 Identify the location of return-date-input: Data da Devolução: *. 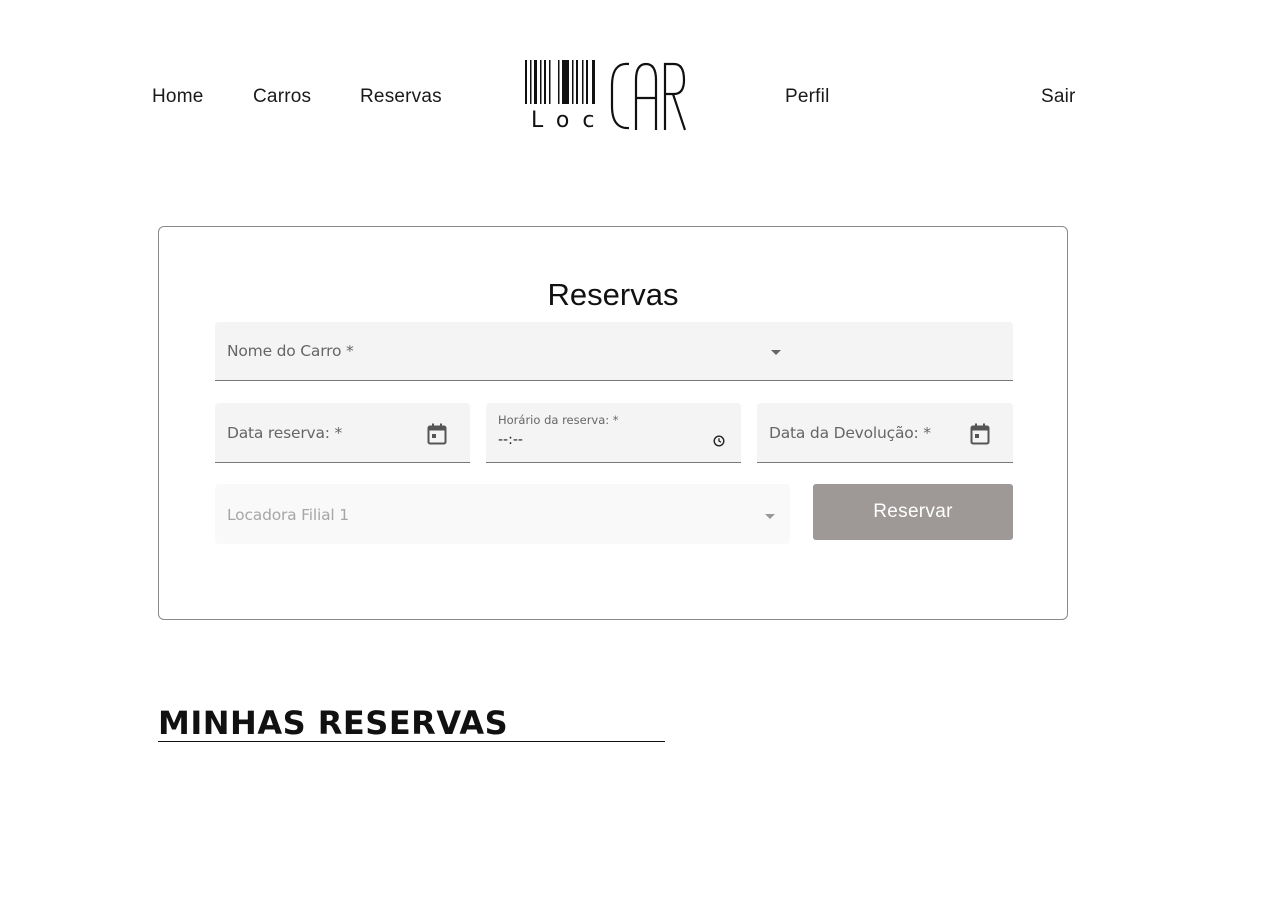
(885, 433).